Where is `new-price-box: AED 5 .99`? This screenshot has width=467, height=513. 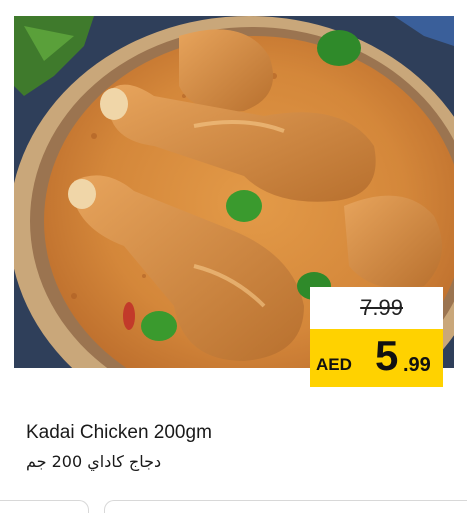
new-price-box: AED 5 .99 is located at coordinates (376, 358).